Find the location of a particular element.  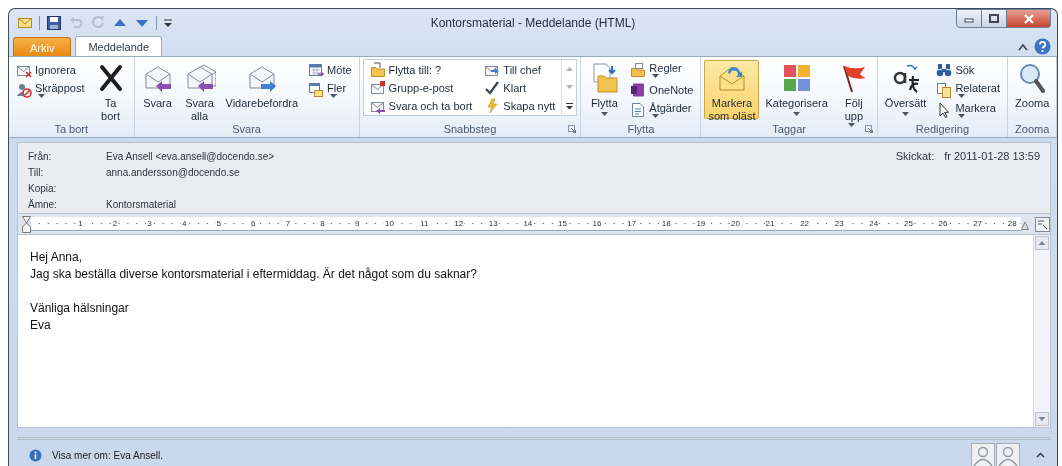

calendar-envelope-icon is located at coordinates (316, 89).